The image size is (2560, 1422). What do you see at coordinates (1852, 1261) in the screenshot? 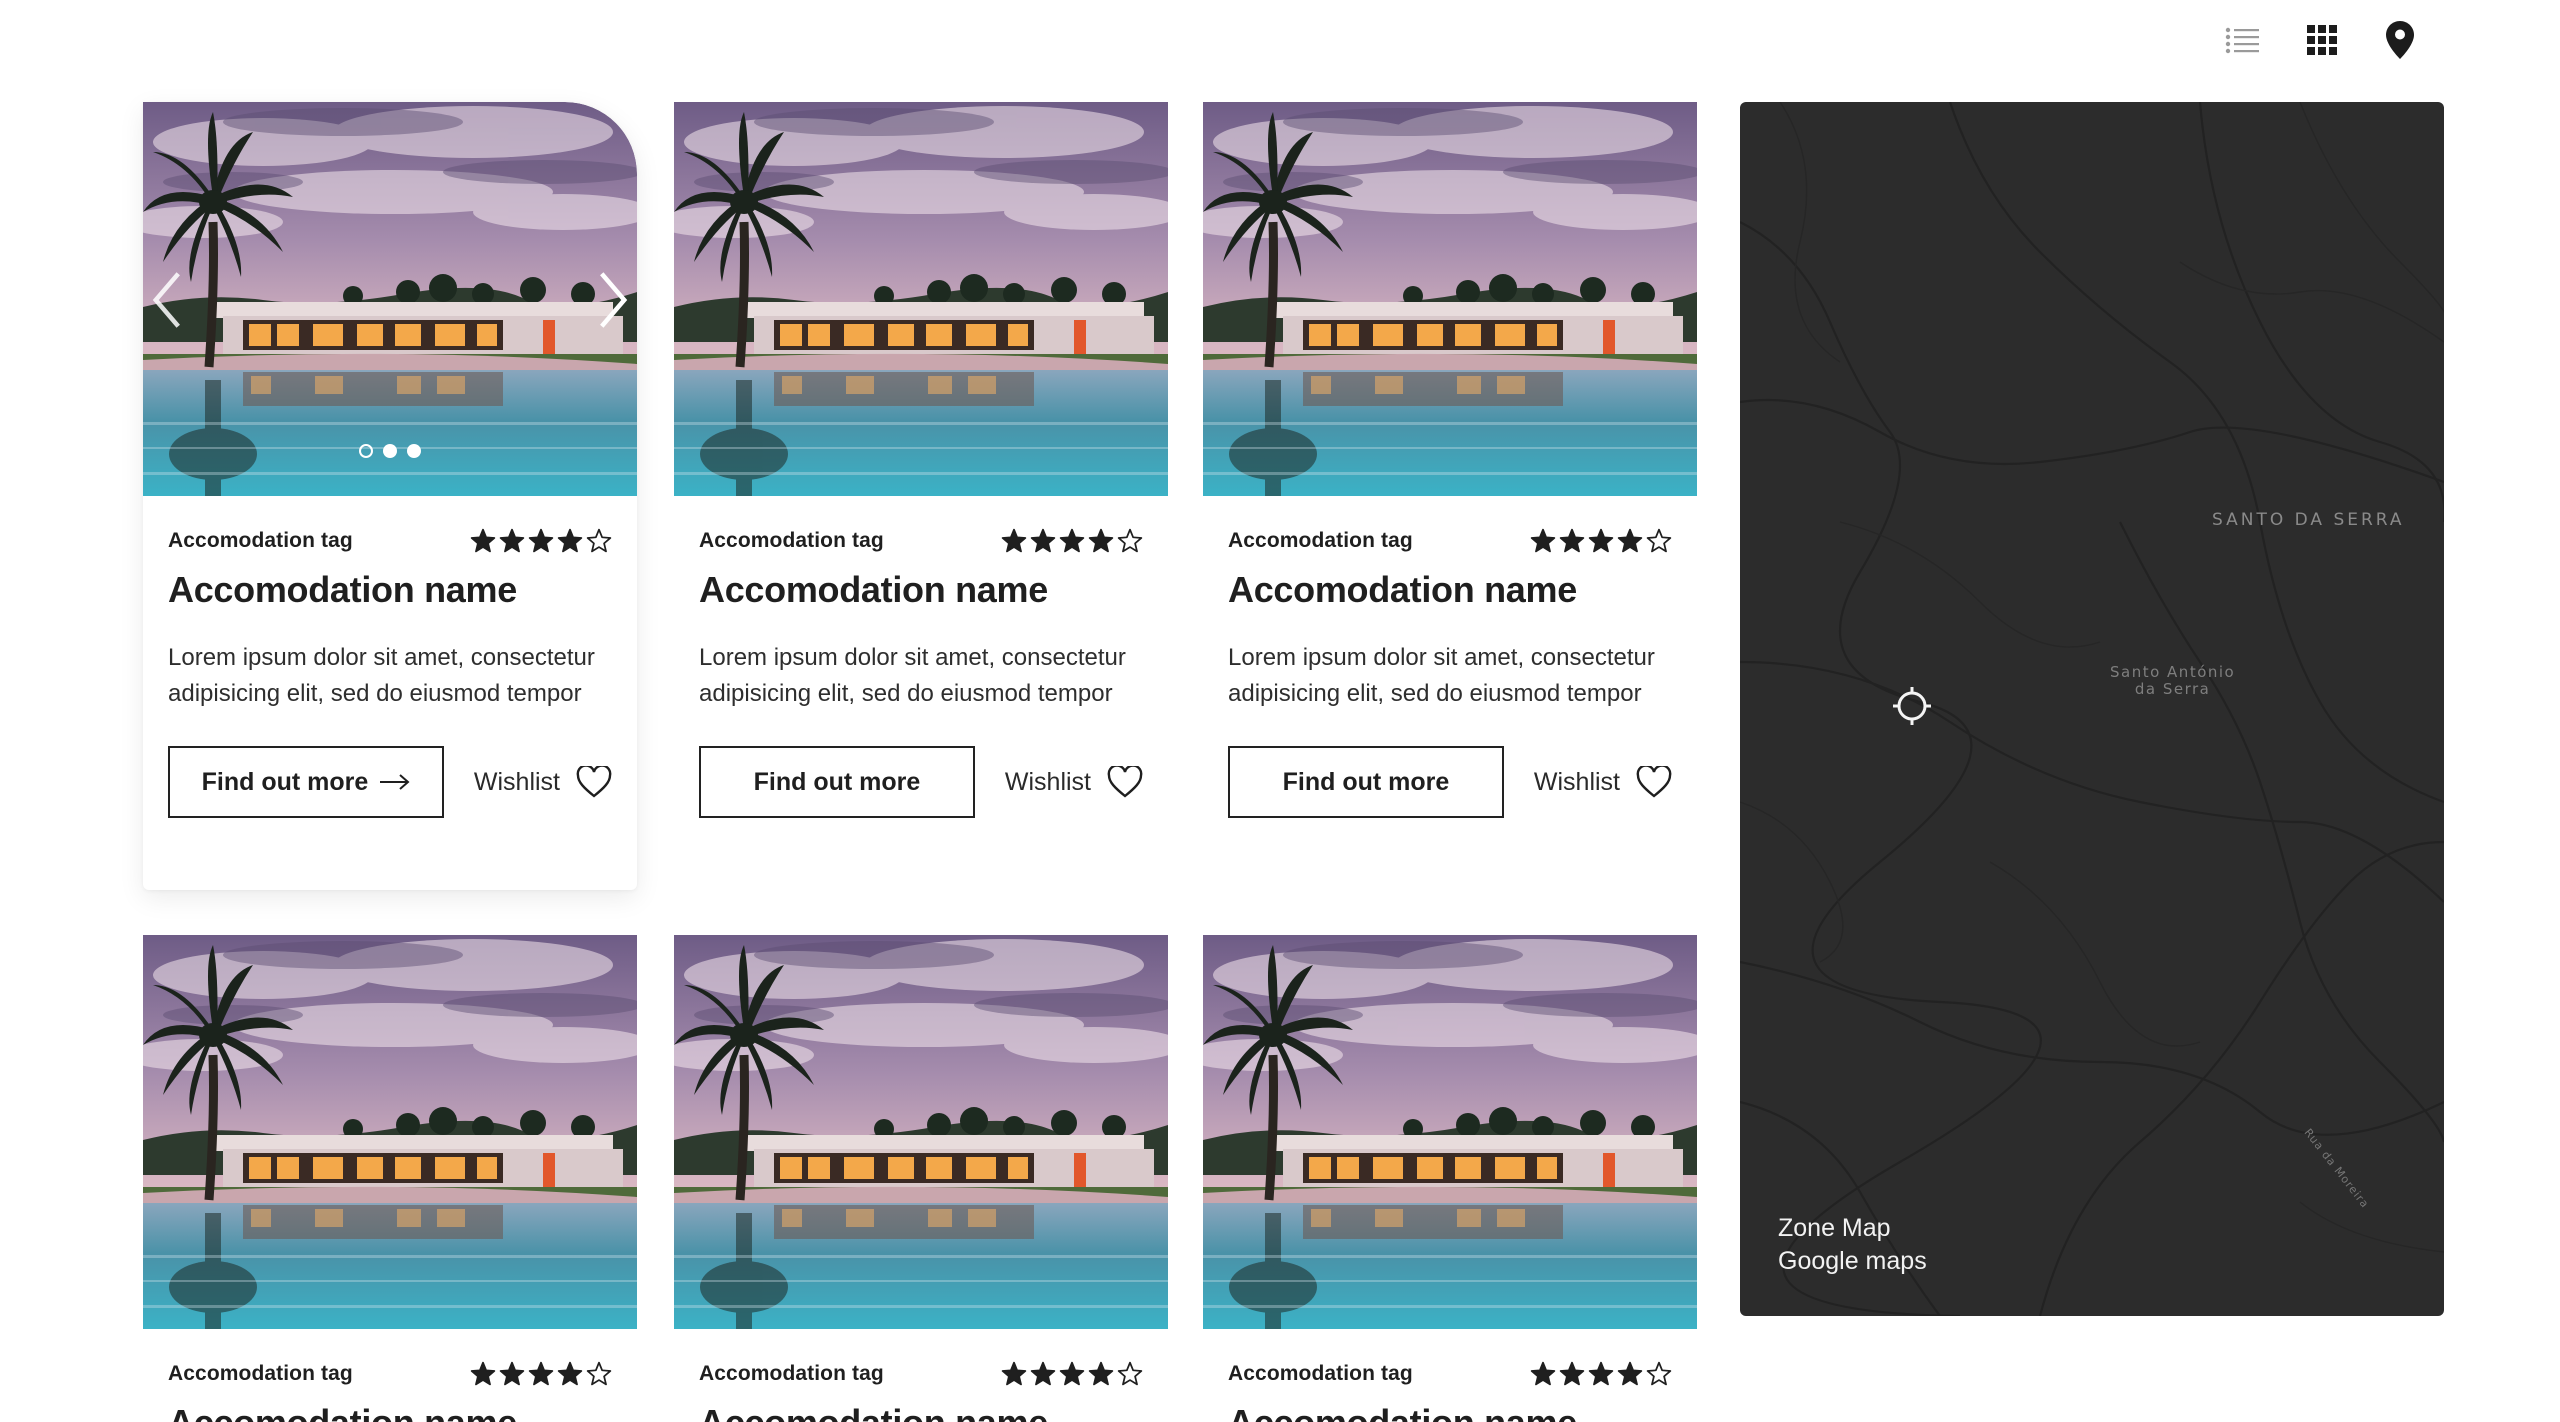
I see `map-caption-source: Google maps` at bounding box center [1852, 1261].